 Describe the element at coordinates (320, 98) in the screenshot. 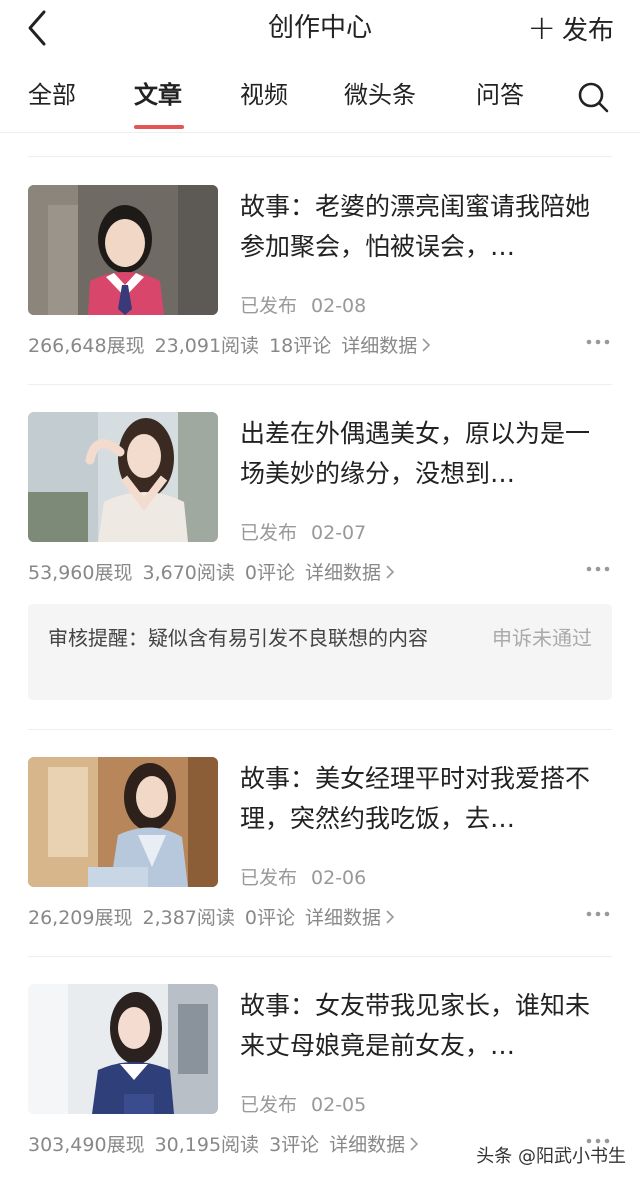

I see `tab-bar: 全部 文章 视频 微头条 问答` at that location.